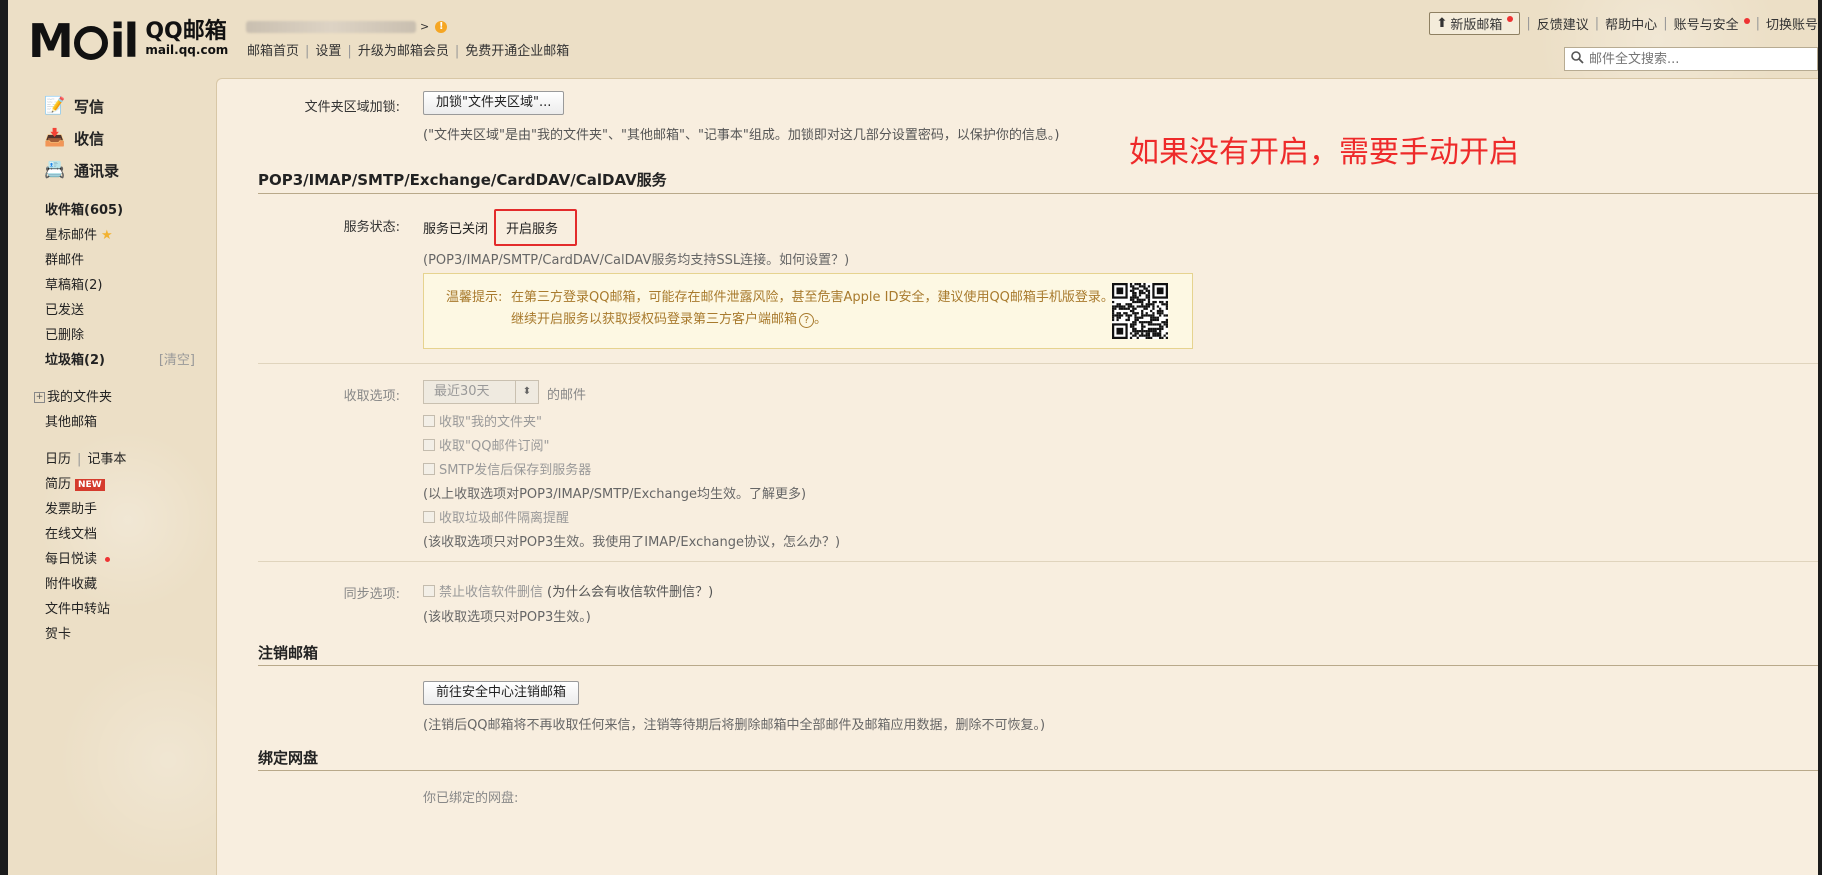 The width and height of the screenshot is (1822, 875). I want to click on sidebar-item-daily-reading: 每日悦读, so click(112, 559).